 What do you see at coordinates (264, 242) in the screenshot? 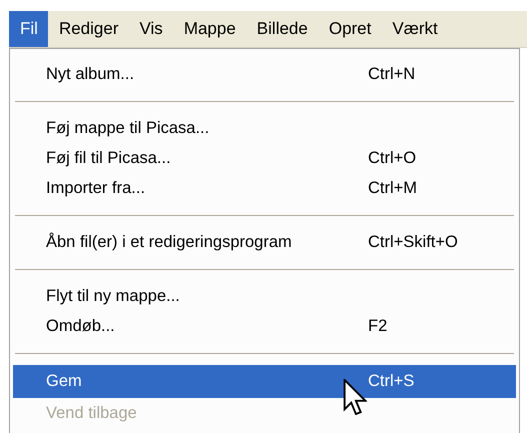
I see `menu-item: Åbn fil(er) i et redigeringsprogram Ctrl+Skift+O` at bounding box center [264, 242].